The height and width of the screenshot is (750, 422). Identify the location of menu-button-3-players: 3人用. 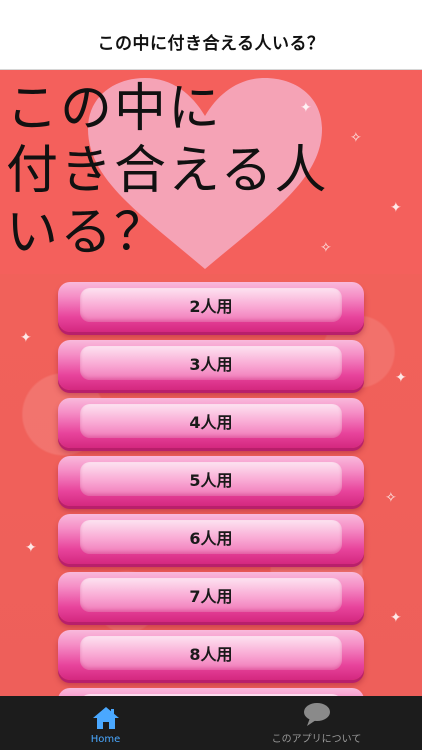
(211, 365).